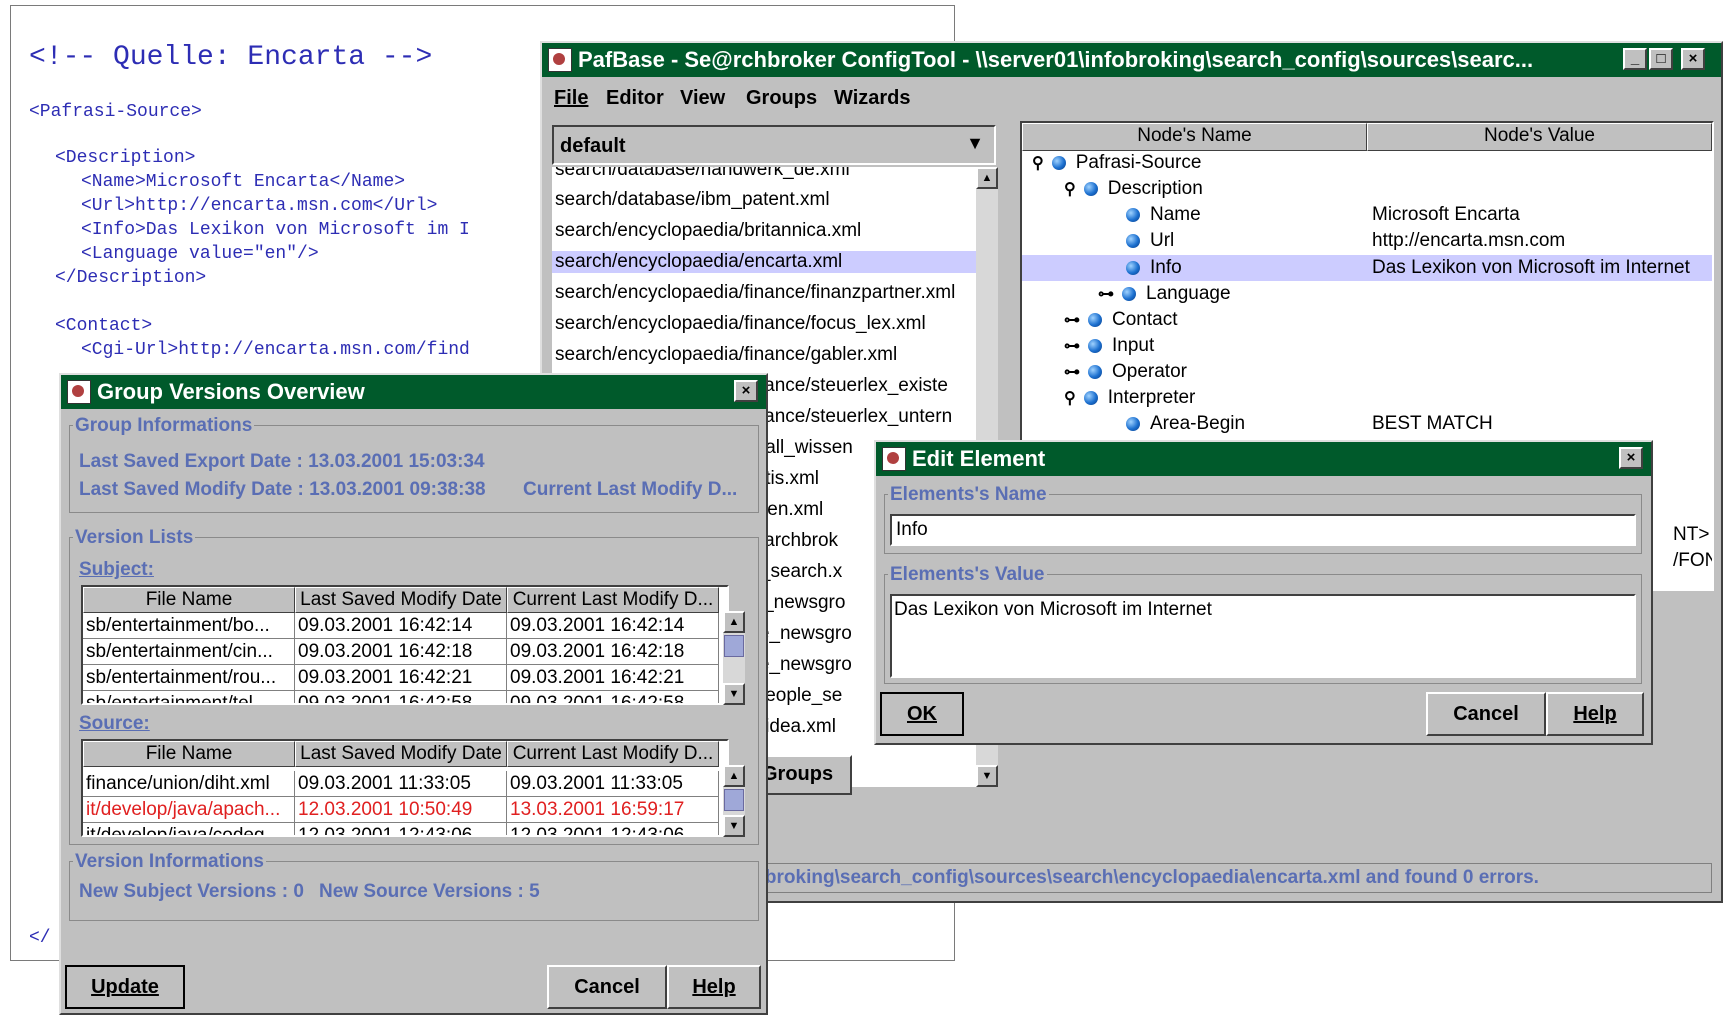 Image resolution: width=1729 pixels, height=1015 pixels. What do you see at coordinates (1263, 459) in the screenshot?
I see `edit-element-titlebar: Edit Element` at bounding box center [1263, 459].